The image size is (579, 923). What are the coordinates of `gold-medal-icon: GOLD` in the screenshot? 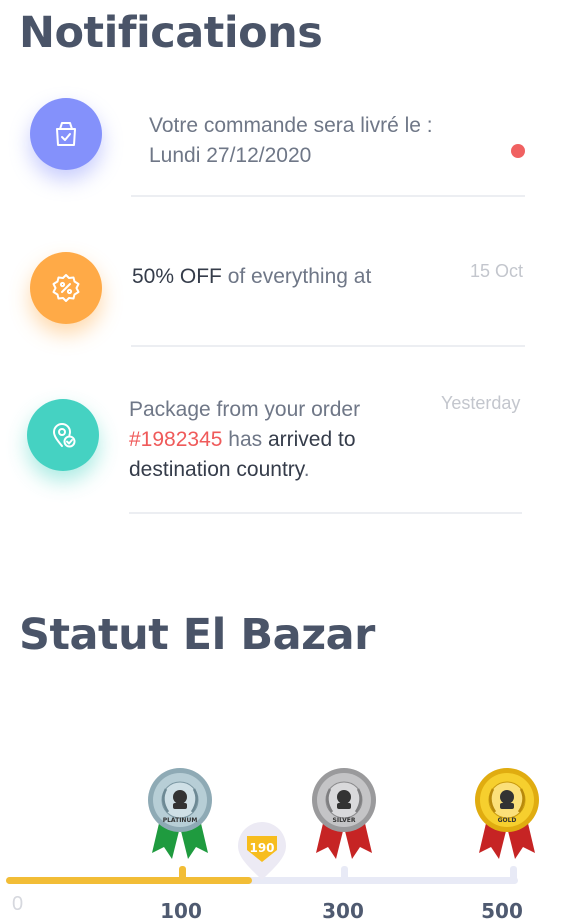 It's located at (507, 817).